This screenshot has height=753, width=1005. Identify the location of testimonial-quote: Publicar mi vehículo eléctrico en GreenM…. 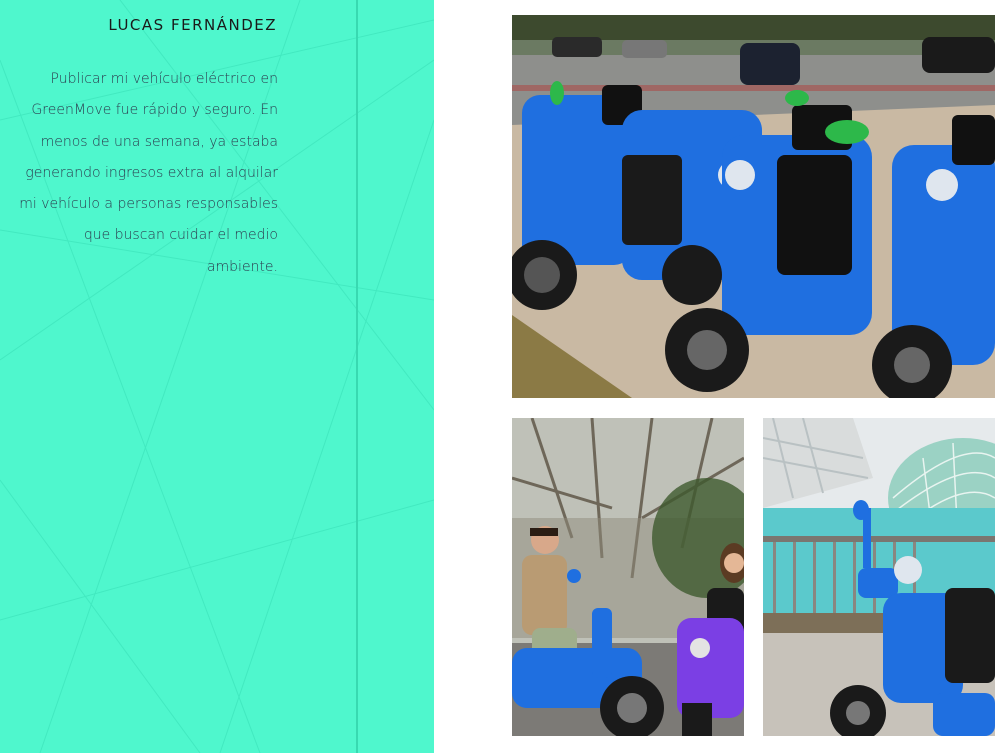
(144, 173).